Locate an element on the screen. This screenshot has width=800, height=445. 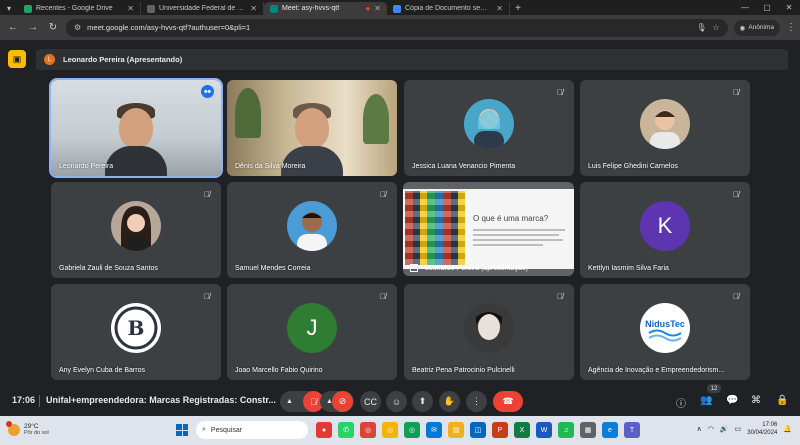
participant-tile: 🎙̸ Luis Felipe Ghedini Carnelos is located at coordinates (665, 128).